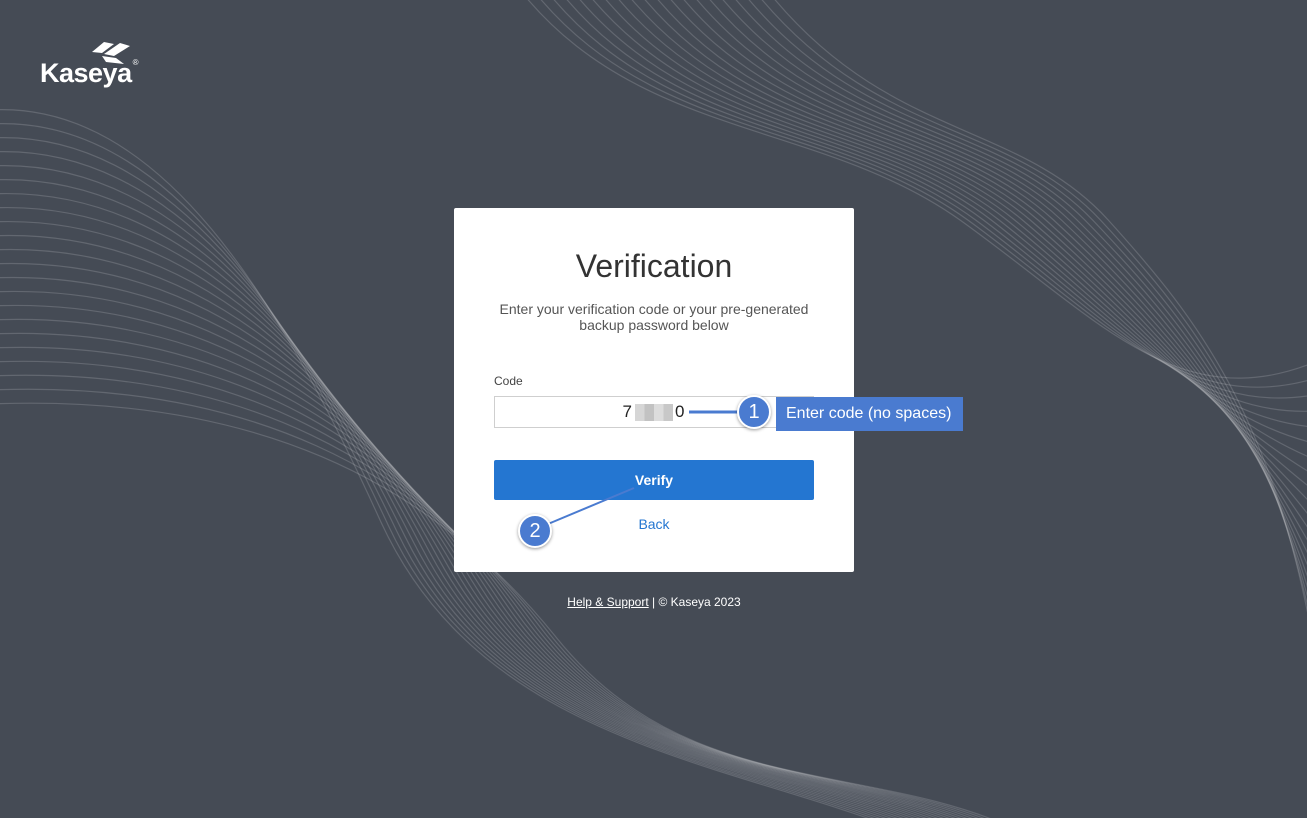 Image resolution: width=1307 pixels, height=818 pixels. I want to click on copyright-text: | © Kaseya 2023, so click(694, 602).